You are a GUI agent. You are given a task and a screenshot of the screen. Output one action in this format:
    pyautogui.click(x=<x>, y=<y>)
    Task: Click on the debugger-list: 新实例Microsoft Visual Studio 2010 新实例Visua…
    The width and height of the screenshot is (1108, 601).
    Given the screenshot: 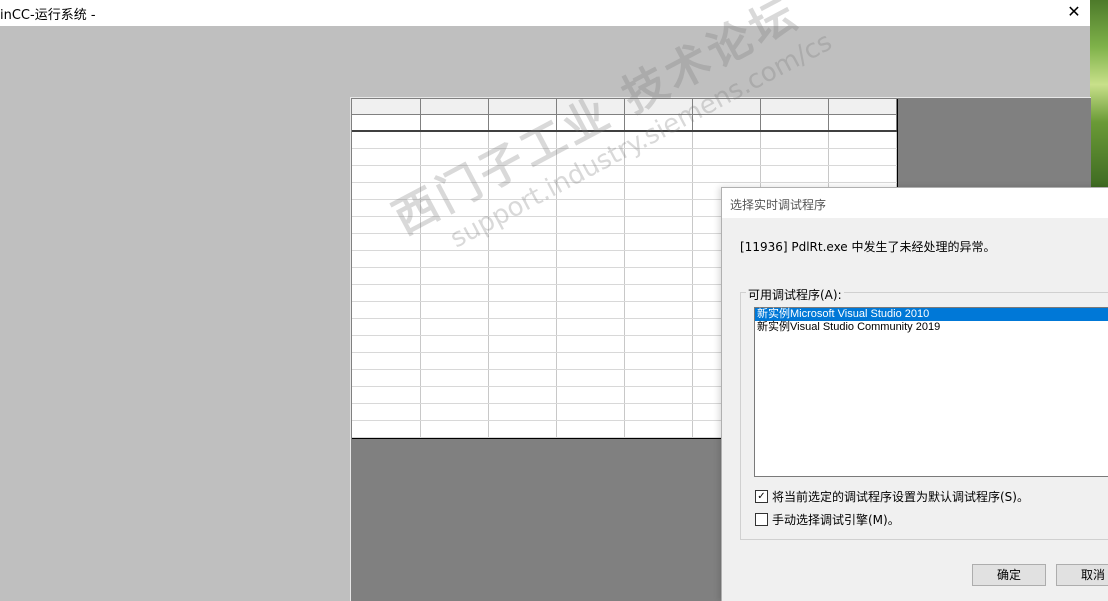 What is the action you would take?
    pyautogui.click(x=931, y=392)
    